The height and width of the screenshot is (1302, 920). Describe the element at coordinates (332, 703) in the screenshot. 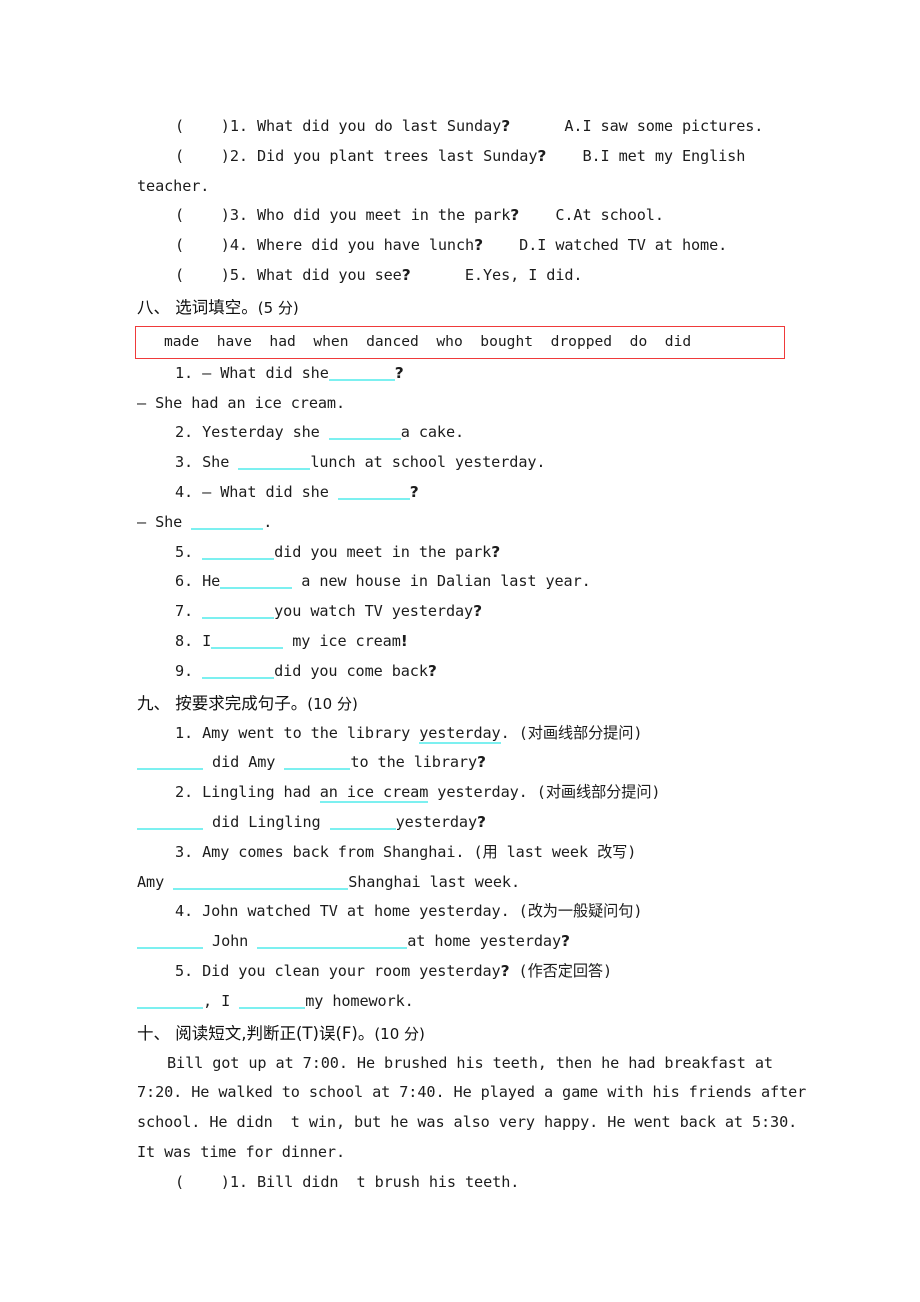

I see `section-9-points: (10 分)` at that location.